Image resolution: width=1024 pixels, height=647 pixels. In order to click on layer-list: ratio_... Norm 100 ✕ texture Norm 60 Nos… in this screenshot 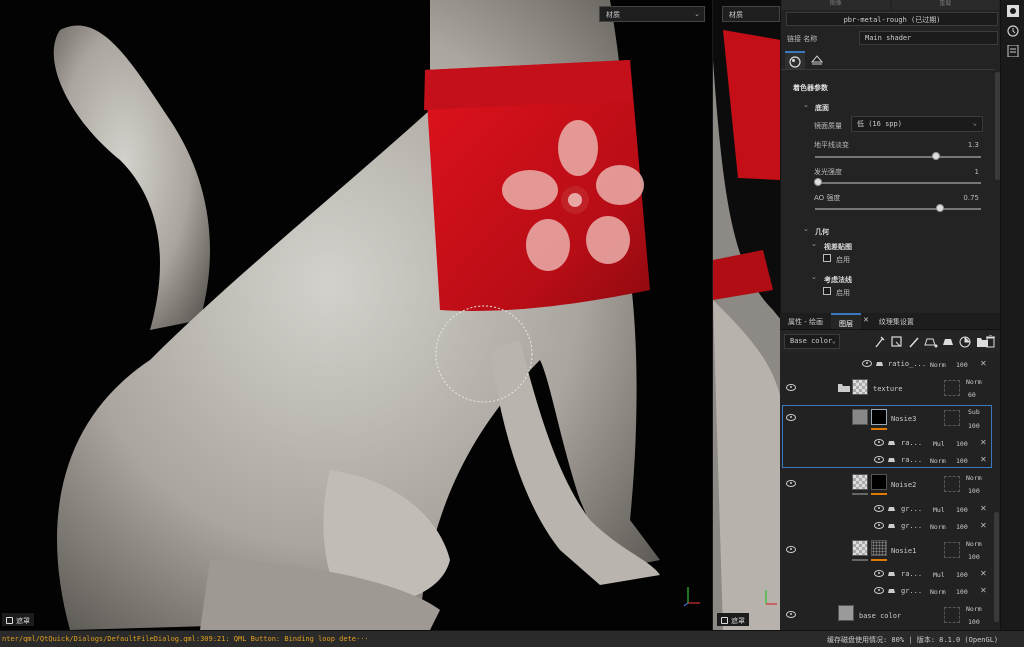, I will do `click(890, 491)`.